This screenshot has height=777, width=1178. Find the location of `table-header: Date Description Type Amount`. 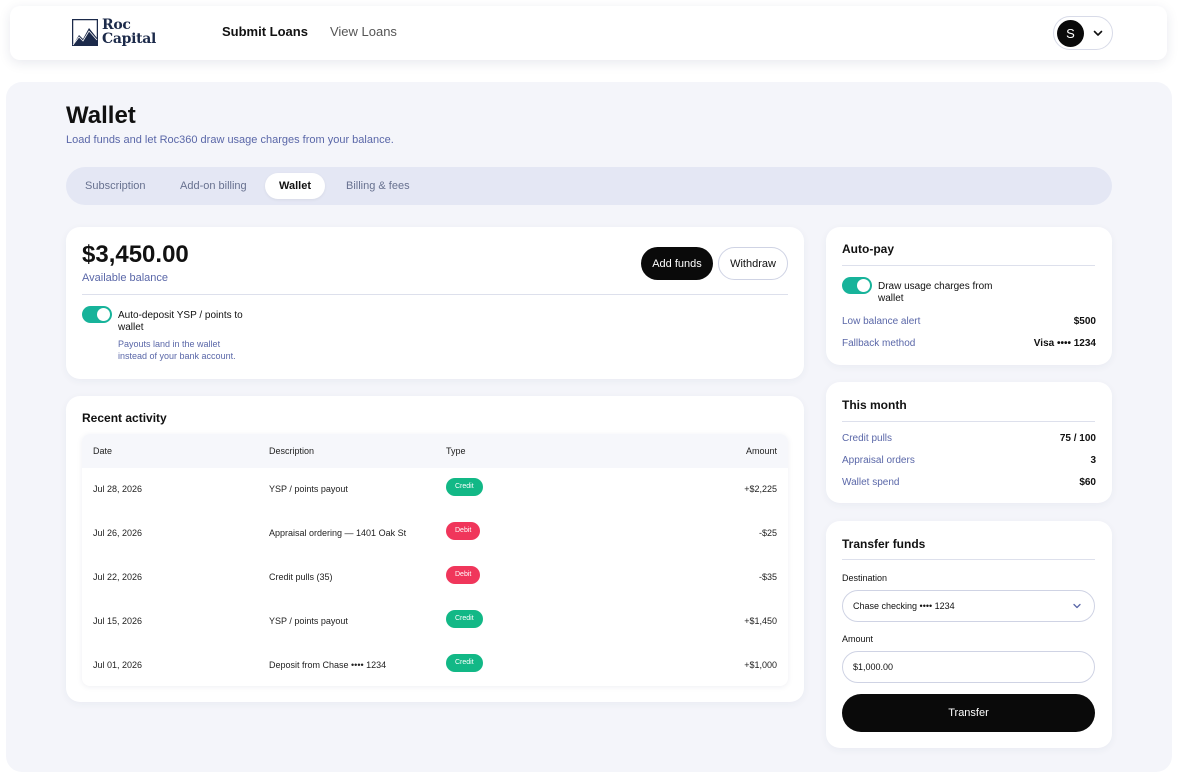

table-header: Date Description Type Amount is located at coordinates (435, 451).